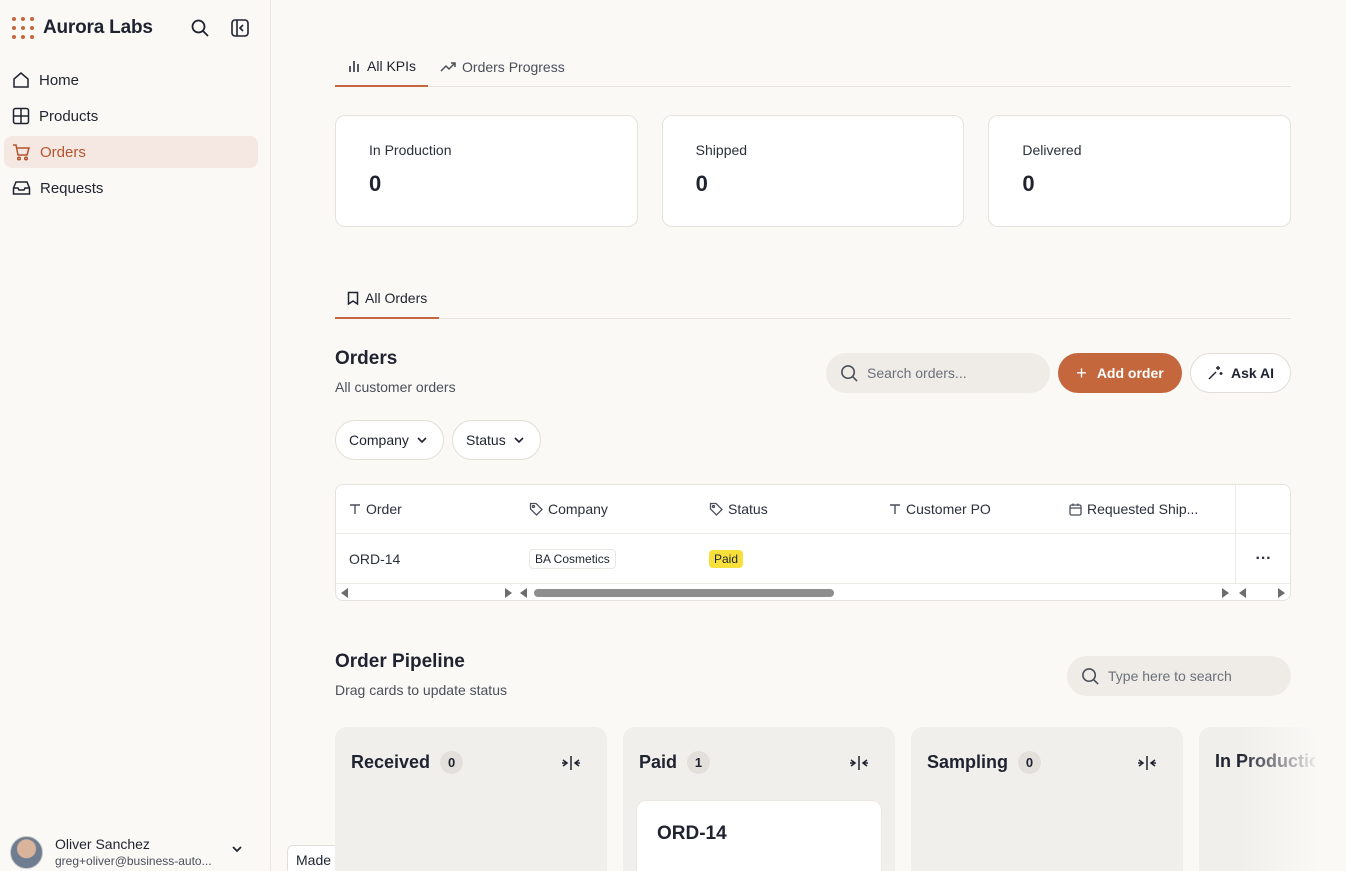 The width and height of the screenshot is (1346, 871). I want to click on tab-all-orders: All Orders, so click(387, 299).